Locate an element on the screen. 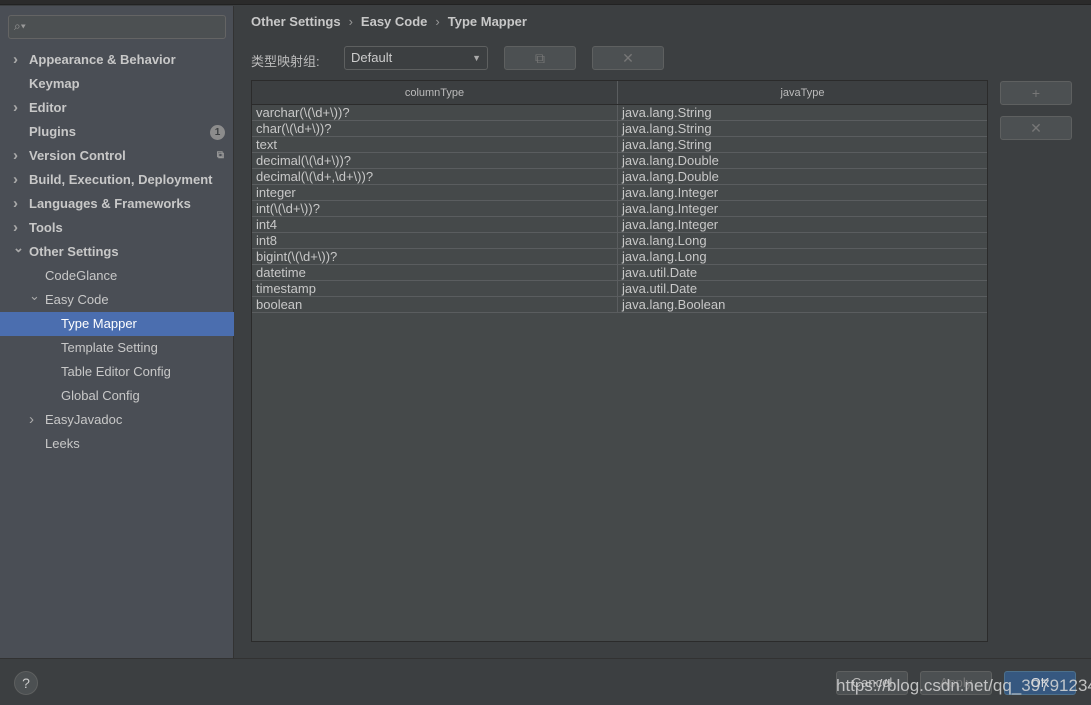 The image size is (1091, 705). column-type-cell: timestamp is located at coordinates (435, 288).